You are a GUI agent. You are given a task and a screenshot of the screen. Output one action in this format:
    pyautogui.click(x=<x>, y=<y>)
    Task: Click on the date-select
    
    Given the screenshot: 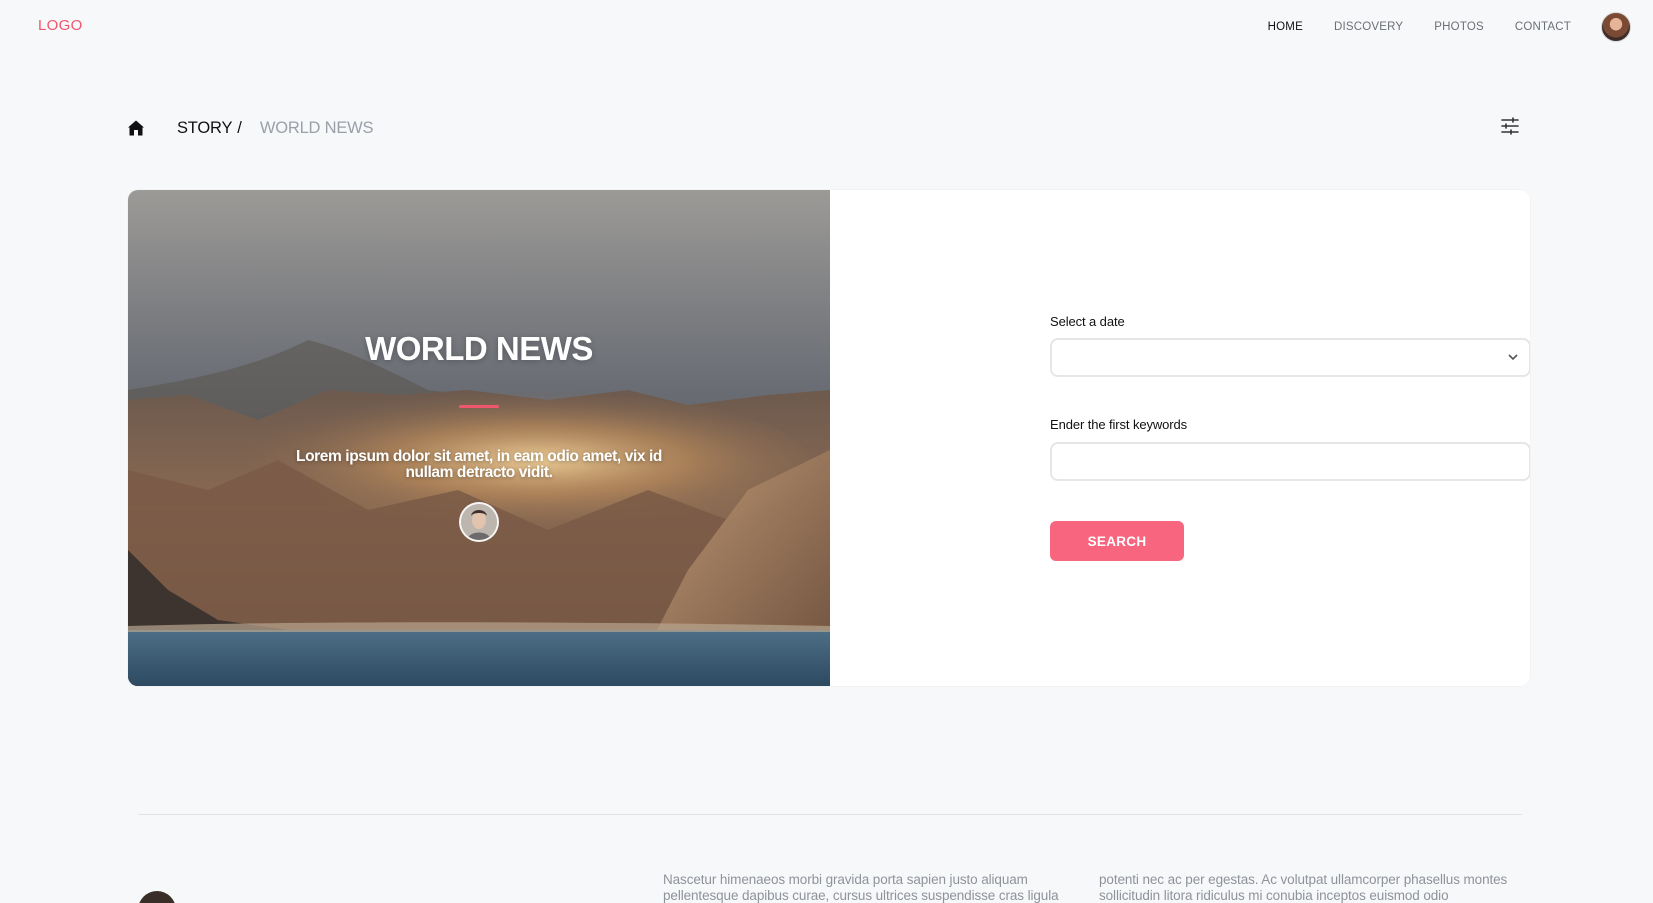 What is the action you would take?
    pyautogui.click(x=1290, y=357)
    